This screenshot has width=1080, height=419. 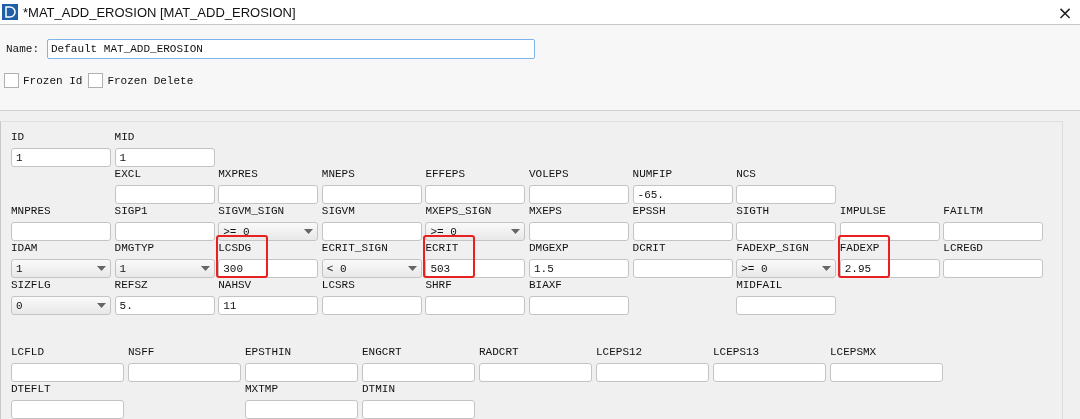 I want to click on field-label: LCSRS, so click(x=338, y=285).